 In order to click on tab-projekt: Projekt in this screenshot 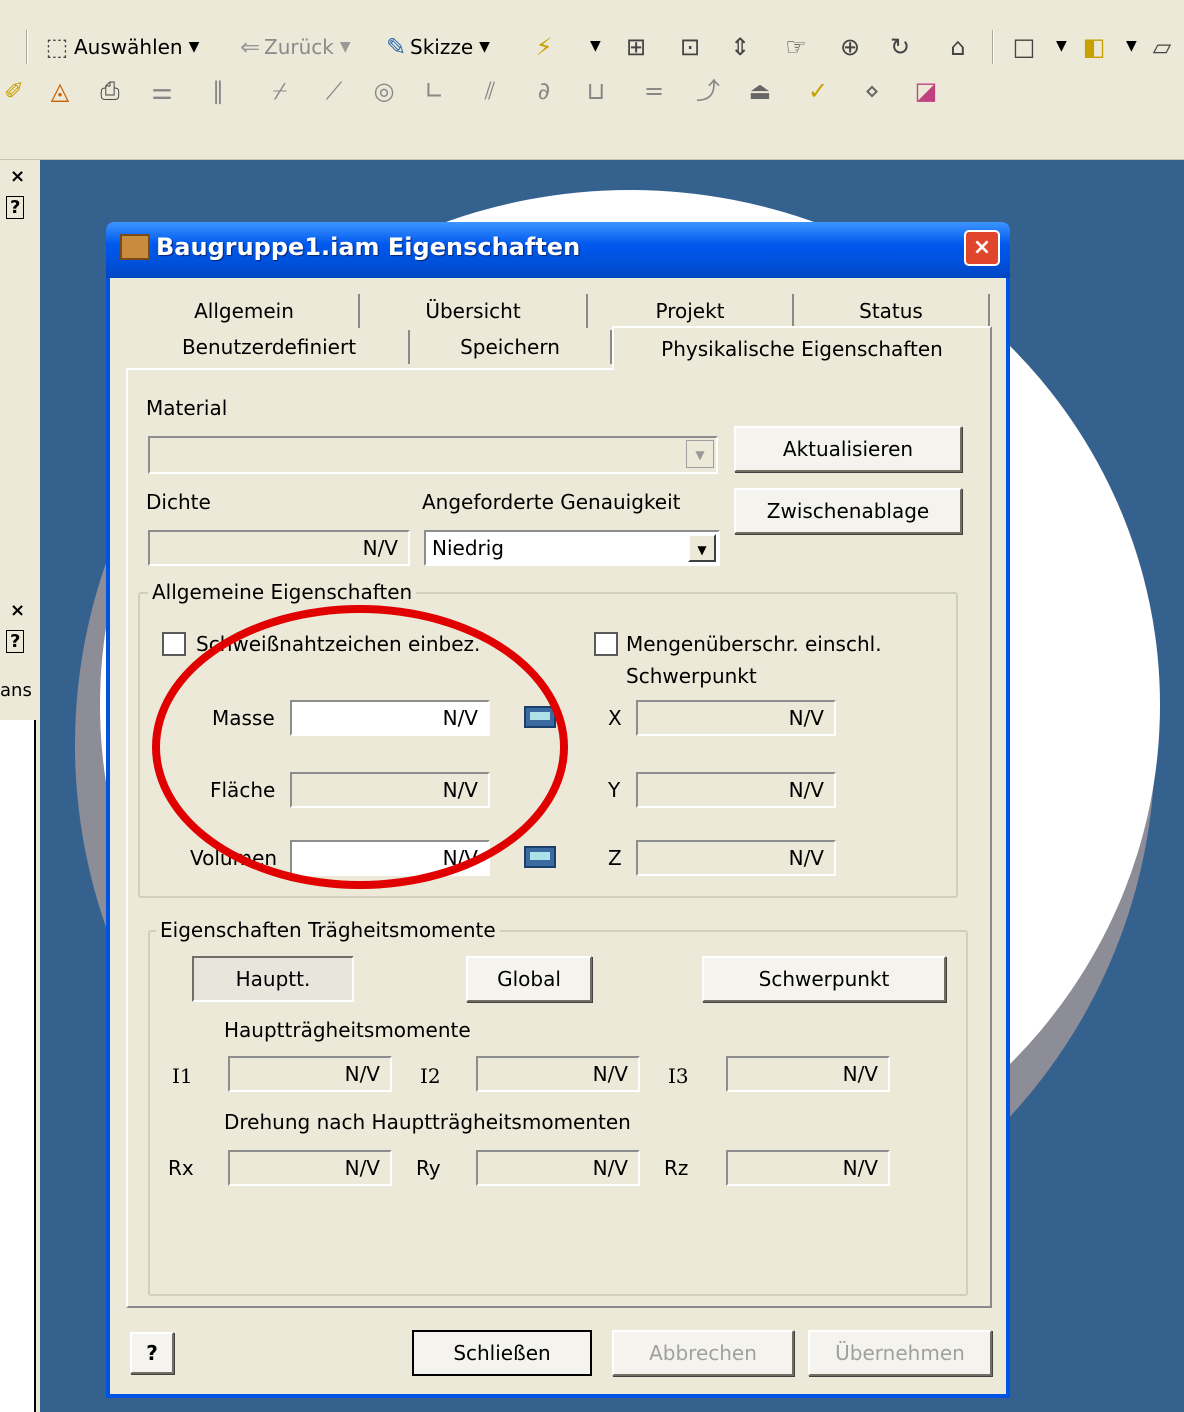, I will do `click(691, 311)`.